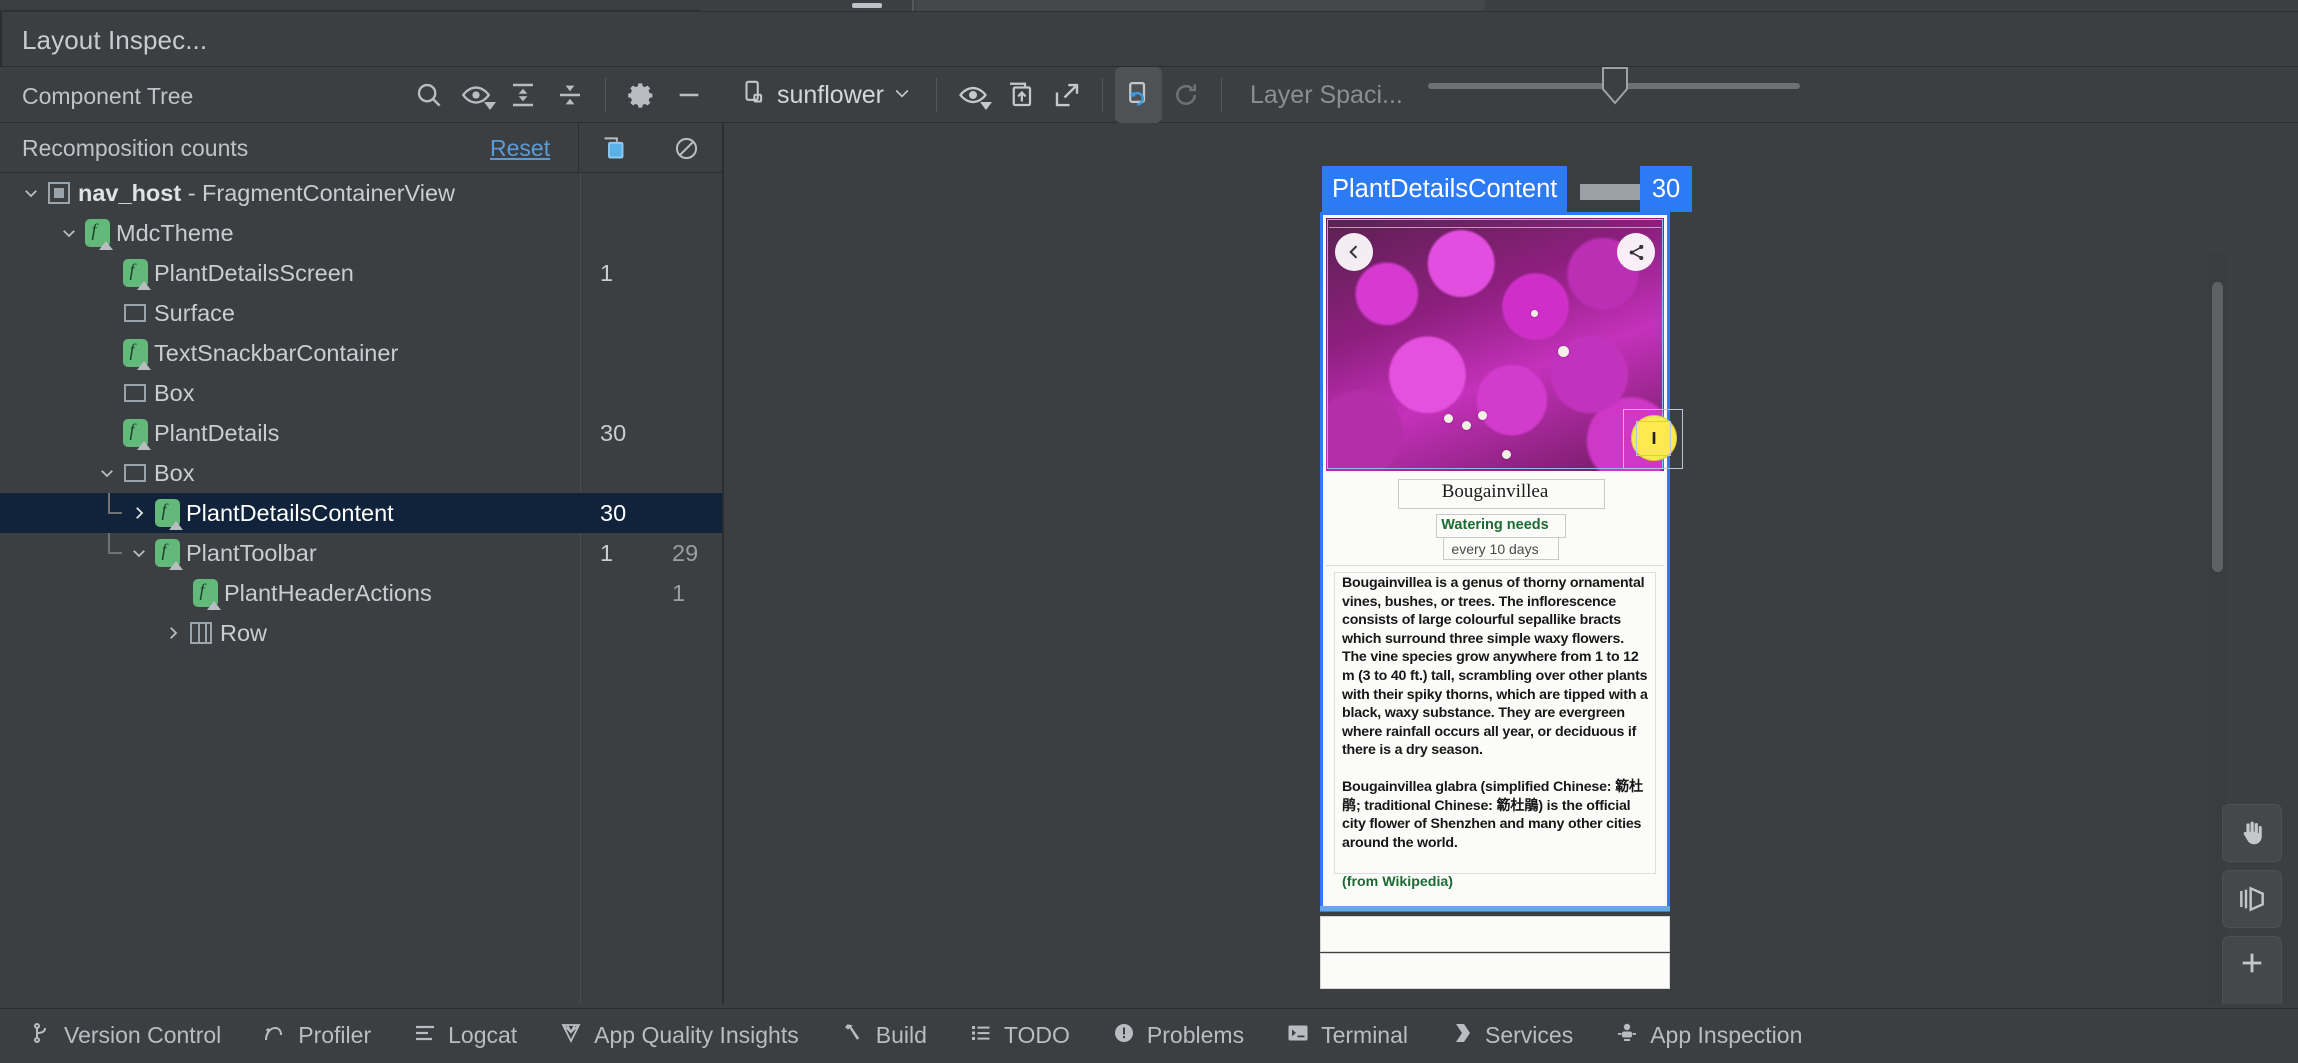 The height and width of the screenshot is (1063, 2298). What do you see at coordinates (335, 1035) in the screenshot?
I see `status-item-label: Profiler` at bounding box center [335, 1035].